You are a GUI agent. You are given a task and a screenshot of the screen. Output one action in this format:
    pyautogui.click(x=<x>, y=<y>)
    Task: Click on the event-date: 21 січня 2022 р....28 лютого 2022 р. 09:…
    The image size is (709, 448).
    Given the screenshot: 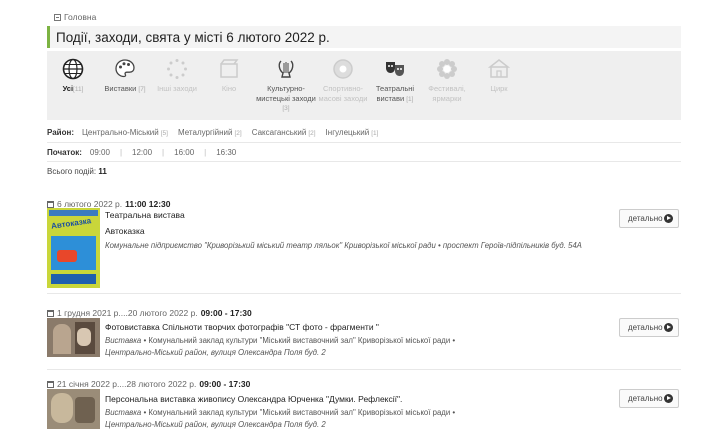 What is the action you would take?
    pyautogui.click(x=148, y=384)
    